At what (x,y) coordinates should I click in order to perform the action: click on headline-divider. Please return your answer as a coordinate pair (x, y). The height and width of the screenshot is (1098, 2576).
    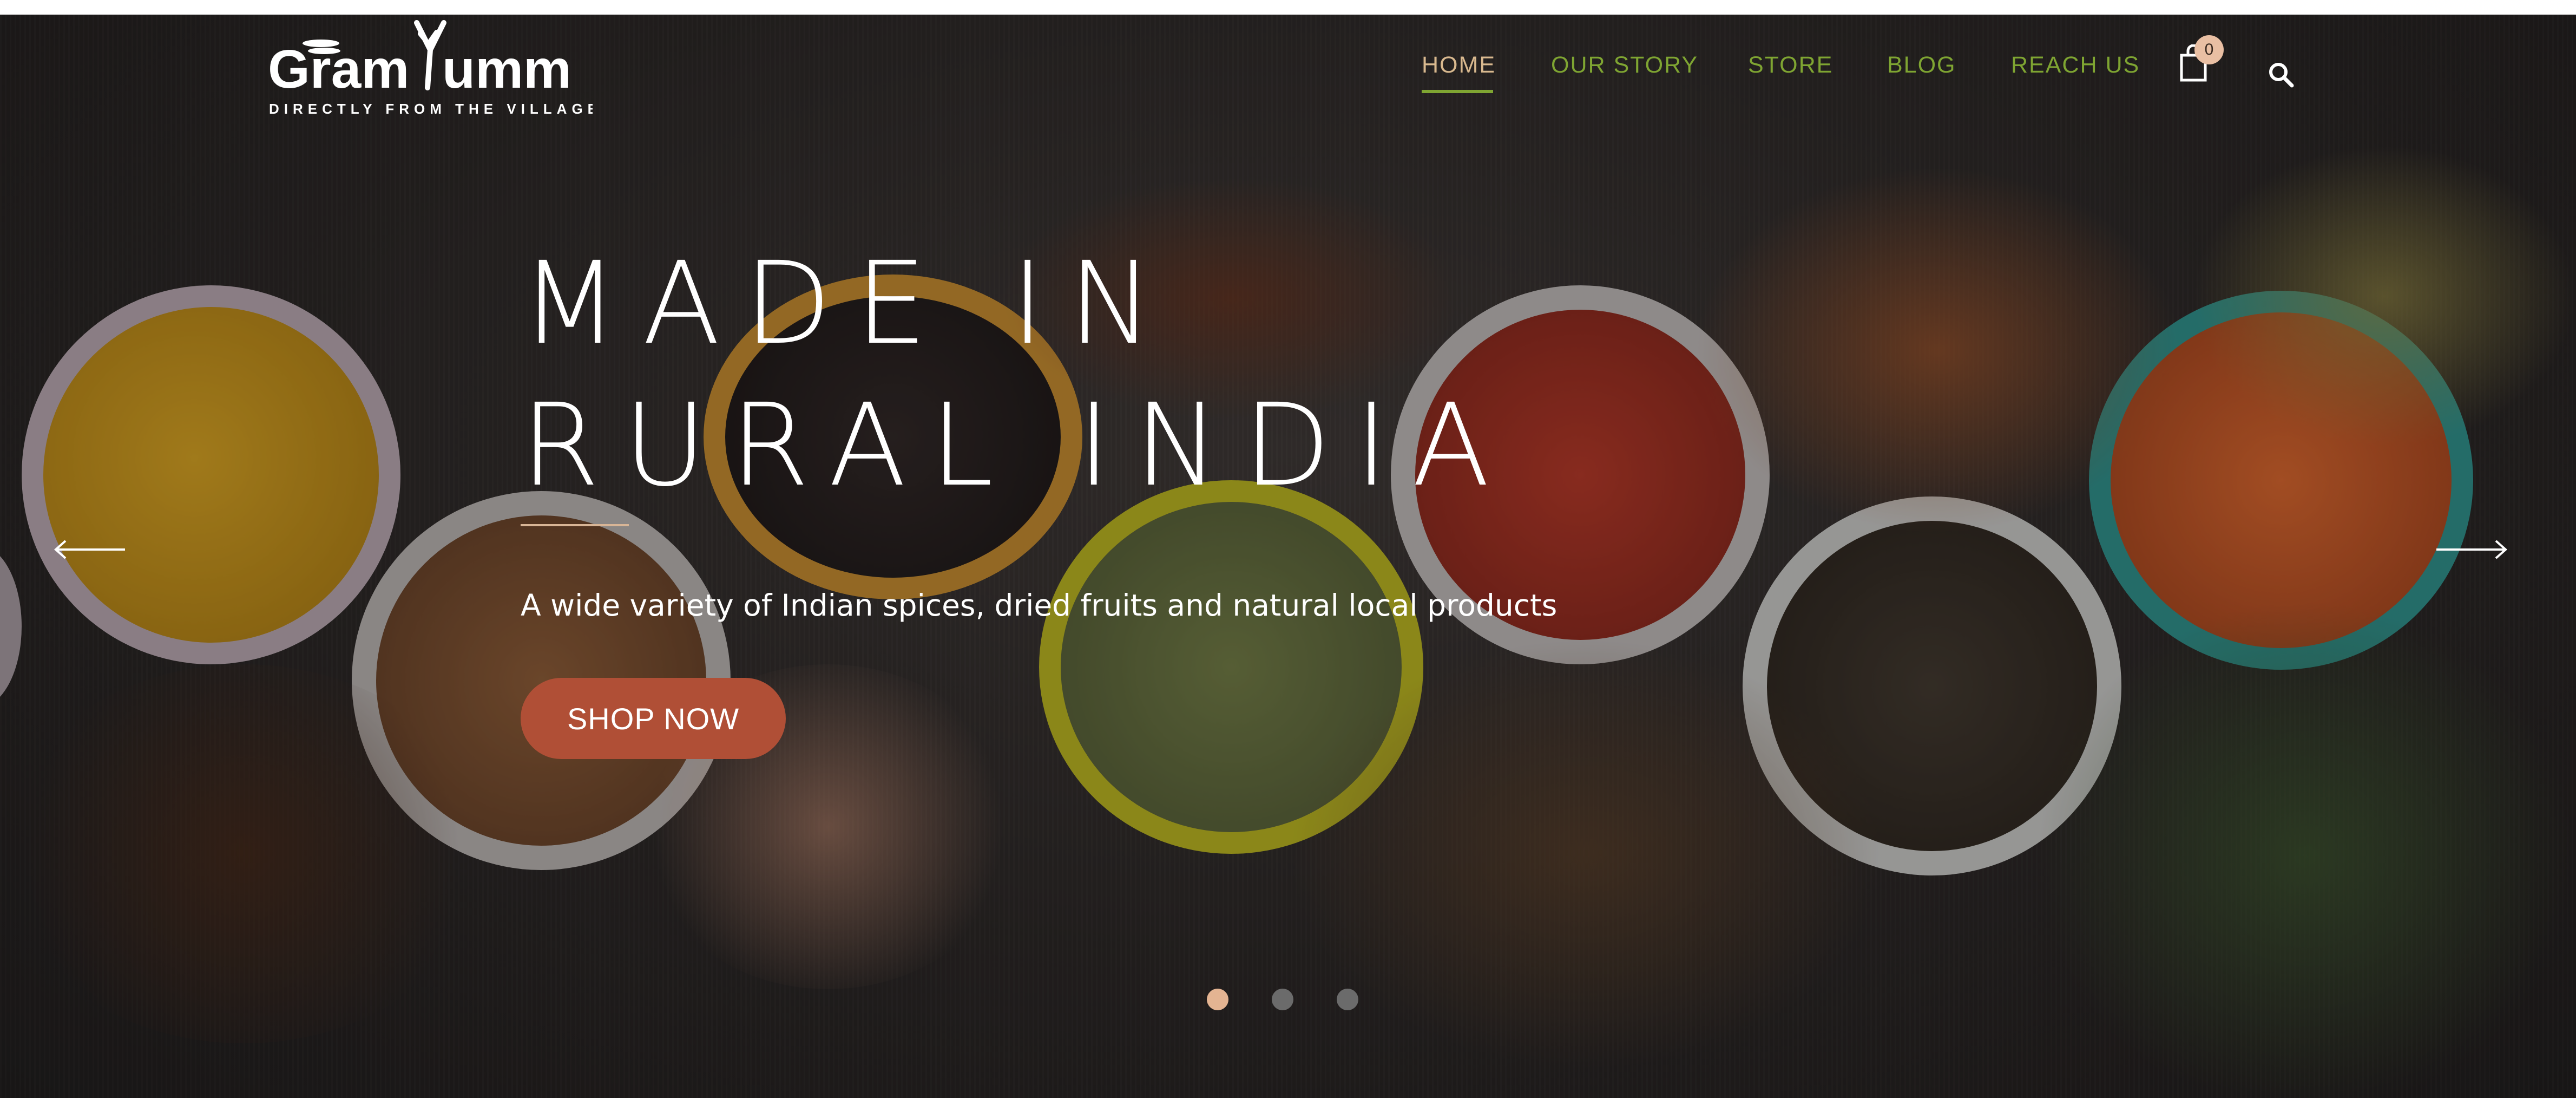
    Looking at the image, I should click on (575, 525).